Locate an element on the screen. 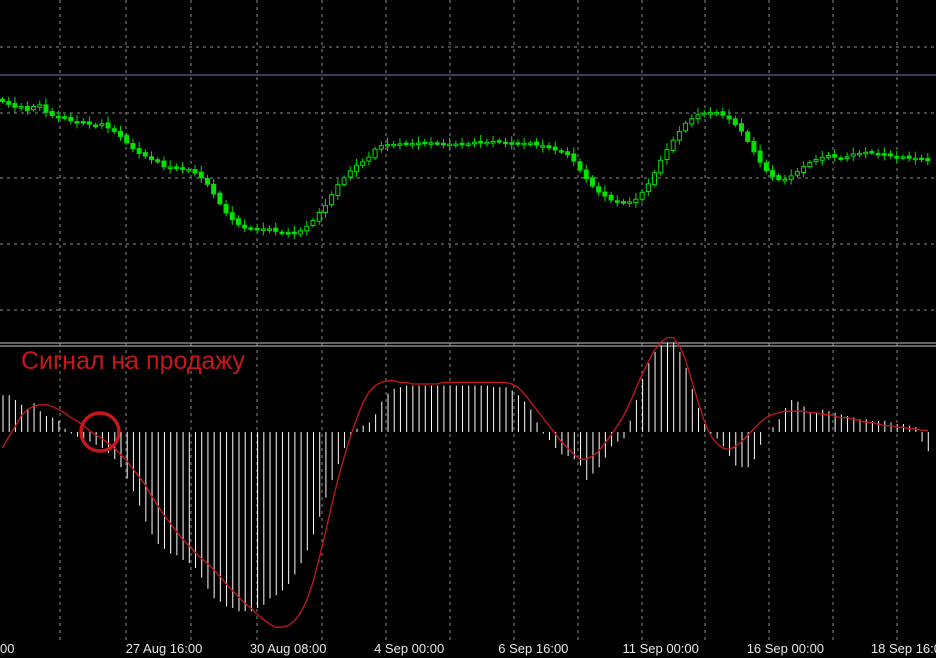 The width and height of the screenshot is (936, 658). signal-annotation: Сигнал на продажу is located at coordinates (133, 361).